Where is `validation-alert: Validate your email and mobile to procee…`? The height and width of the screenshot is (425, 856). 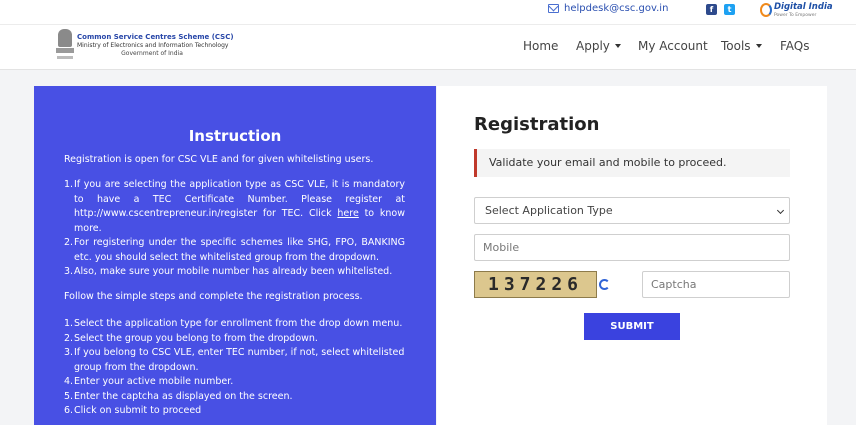 validation-alert: Validate your email and mobile to procee… is located at coordinates (632, 163).